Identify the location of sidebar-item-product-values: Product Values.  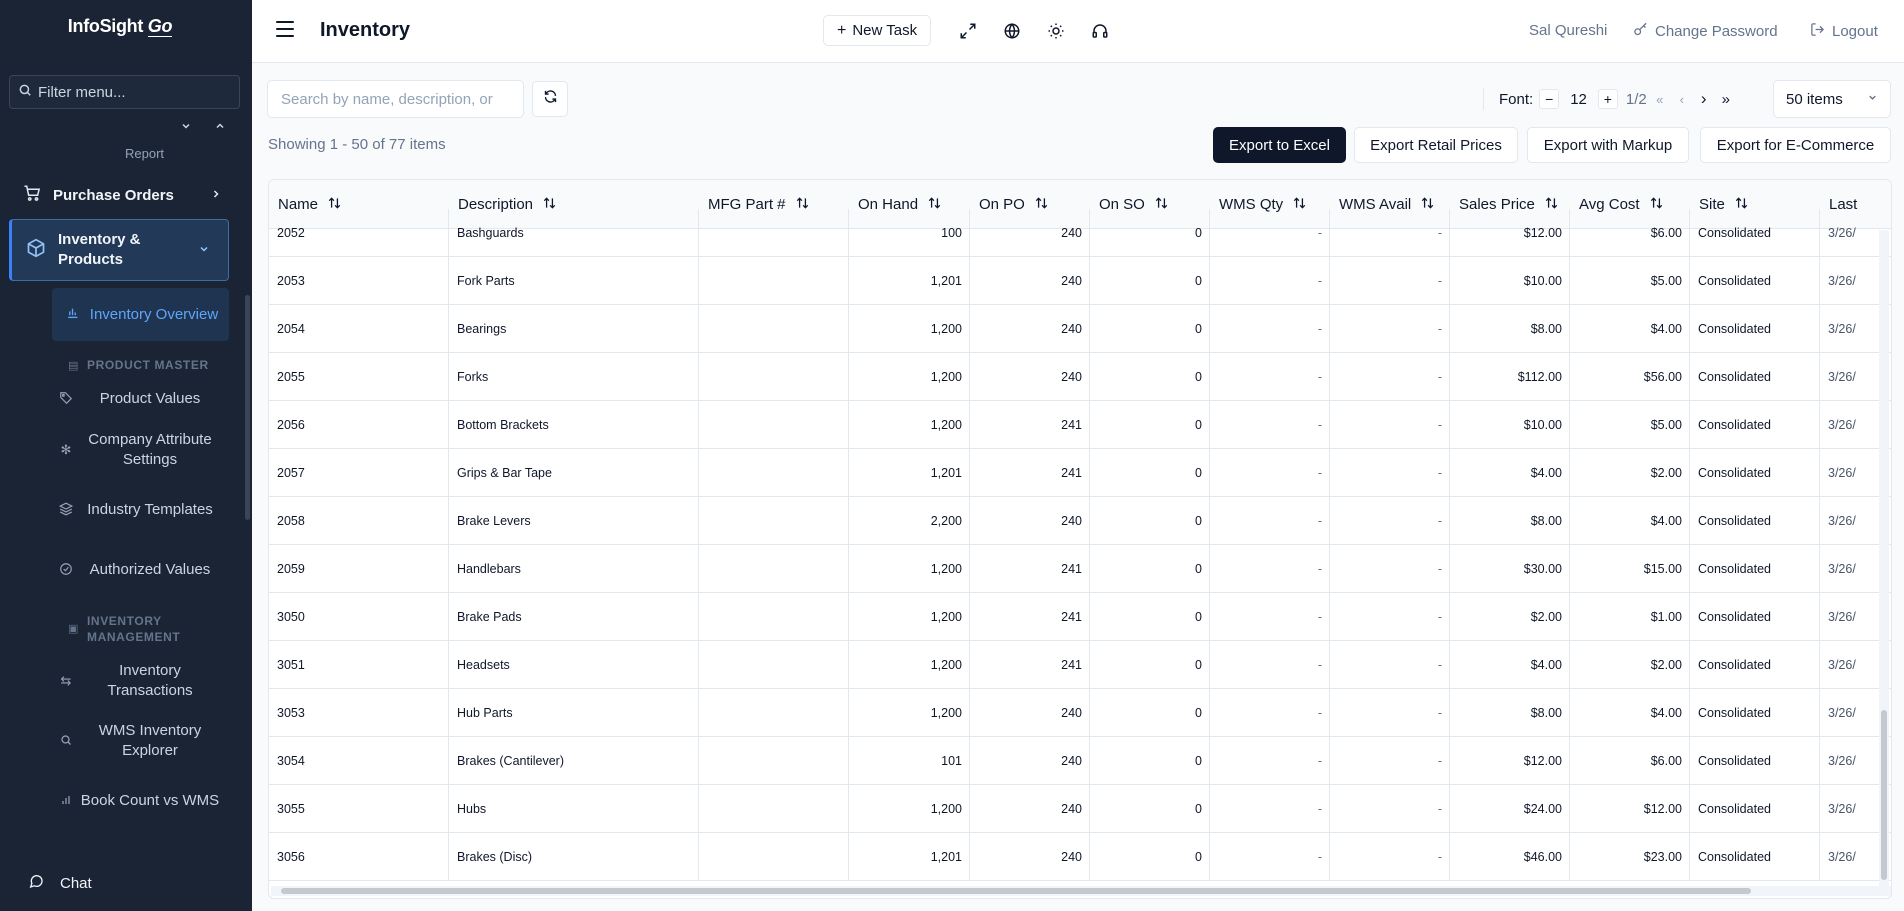
(140, 399).